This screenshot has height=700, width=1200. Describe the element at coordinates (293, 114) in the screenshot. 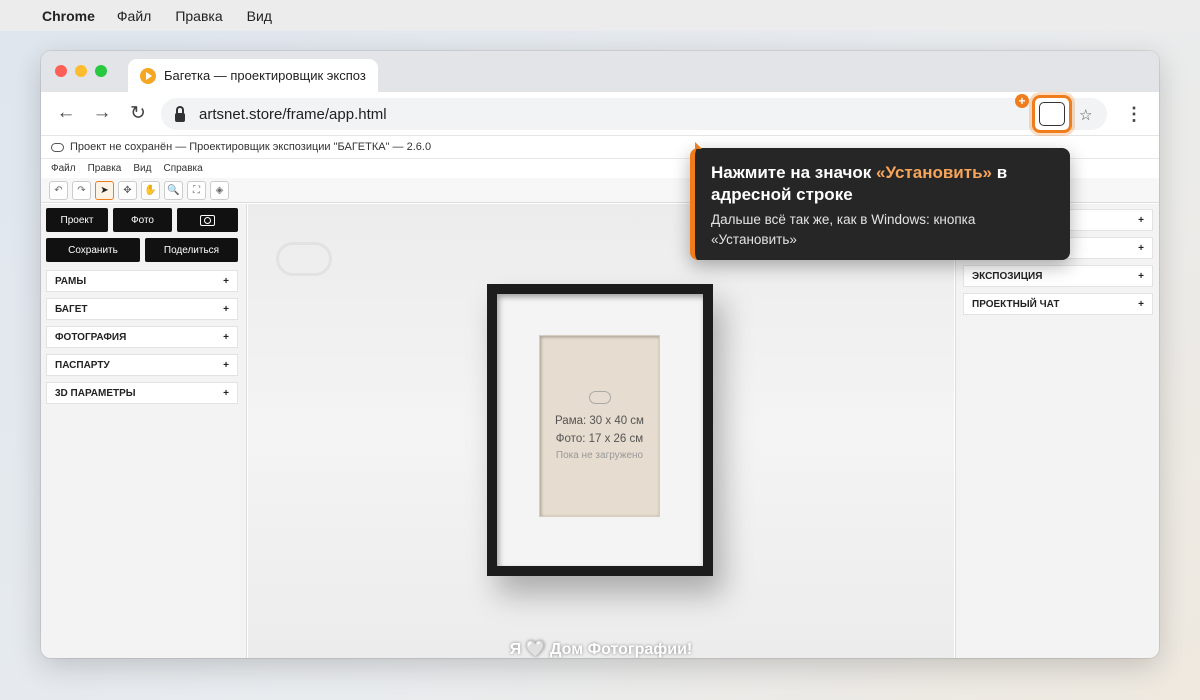

I see `url-text: artsnet.store/frame/app.html` at that location.